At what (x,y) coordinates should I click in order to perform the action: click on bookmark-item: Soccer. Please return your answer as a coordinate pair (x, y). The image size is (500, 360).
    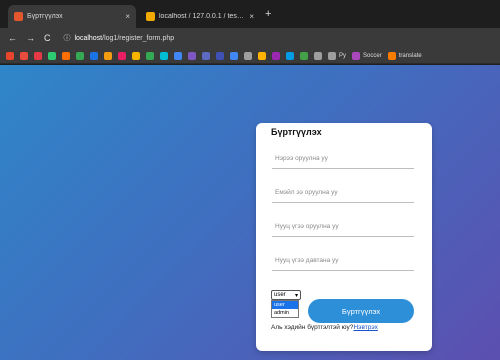
    Looking at the image, I should click on (367, 55).